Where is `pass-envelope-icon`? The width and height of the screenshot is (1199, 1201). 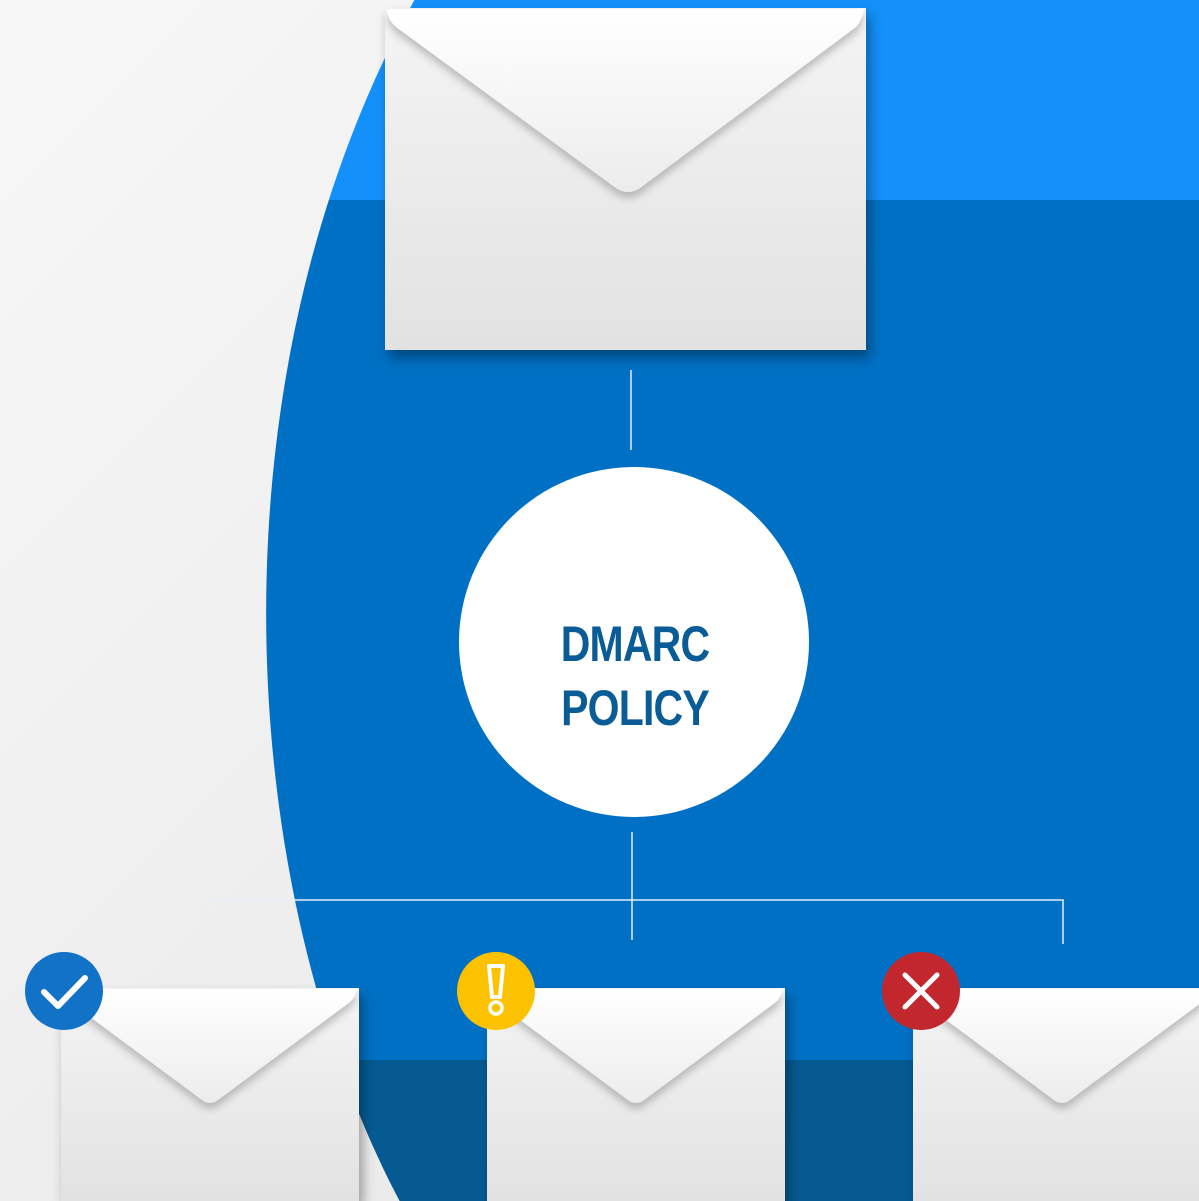 pass-envelope-icon is located at coordinates (210, 1094).